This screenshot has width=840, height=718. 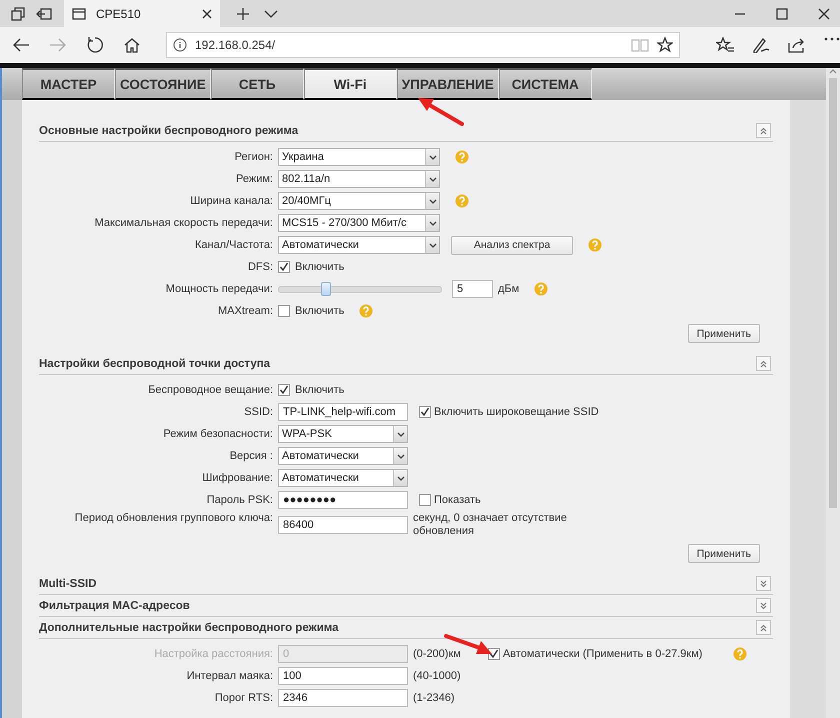 What do you see at coordinates (253, 157) in the screenshot?
I see `field-label: Регион:` at bounding box center [253, 157].